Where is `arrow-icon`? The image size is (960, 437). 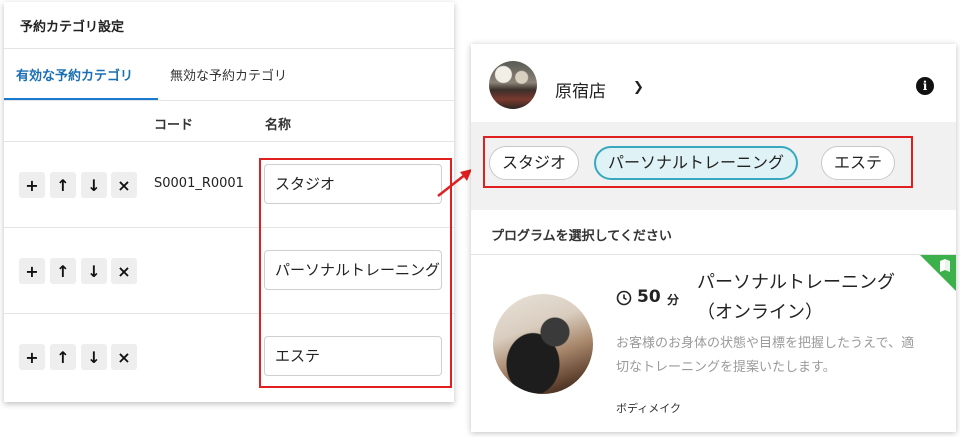 arrow-icon is located at coordinates (454, 183).